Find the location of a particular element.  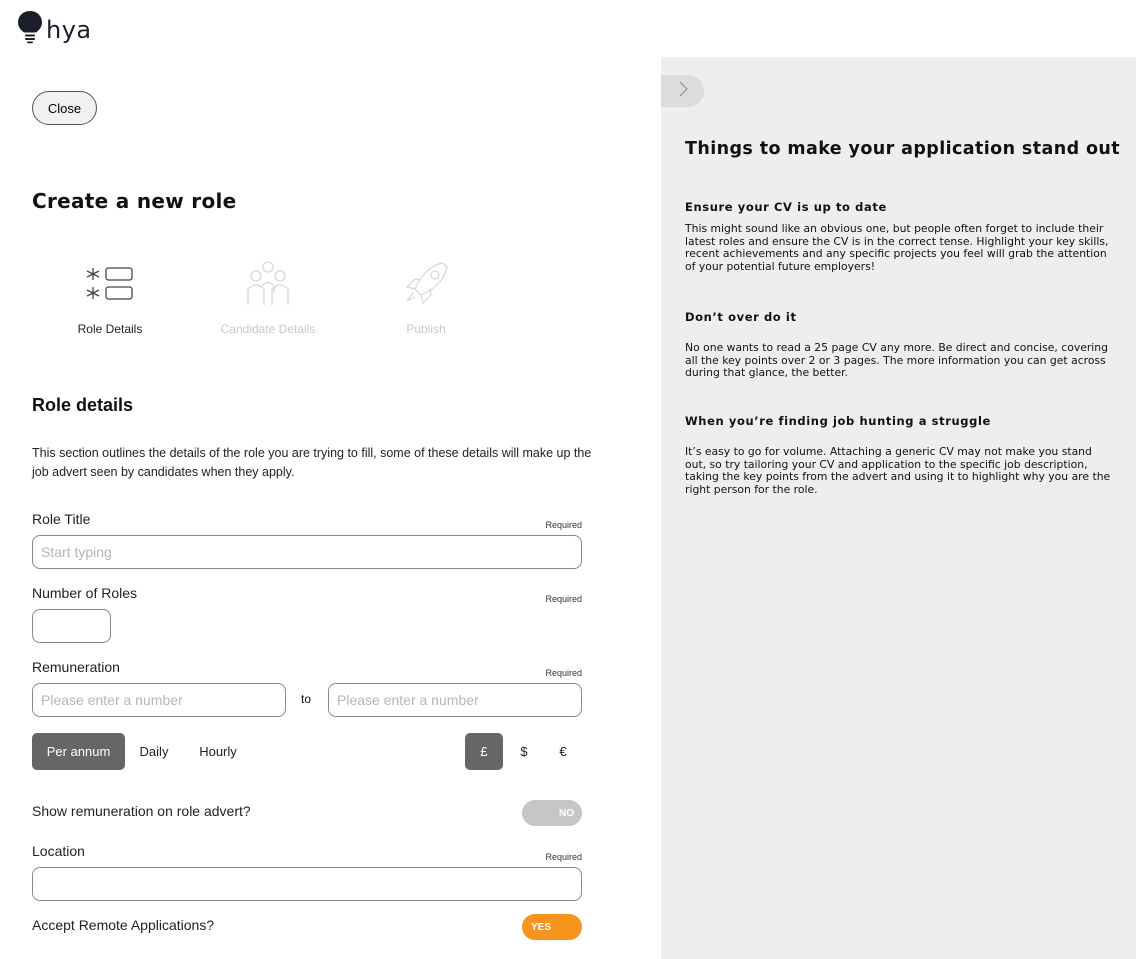

remuneration-max-input is located at coordinates (455, 700).